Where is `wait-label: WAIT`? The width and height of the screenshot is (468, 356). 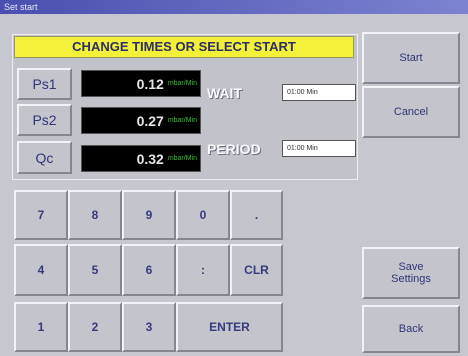
wait-label: WAIT is located at coordinates (224, 93).